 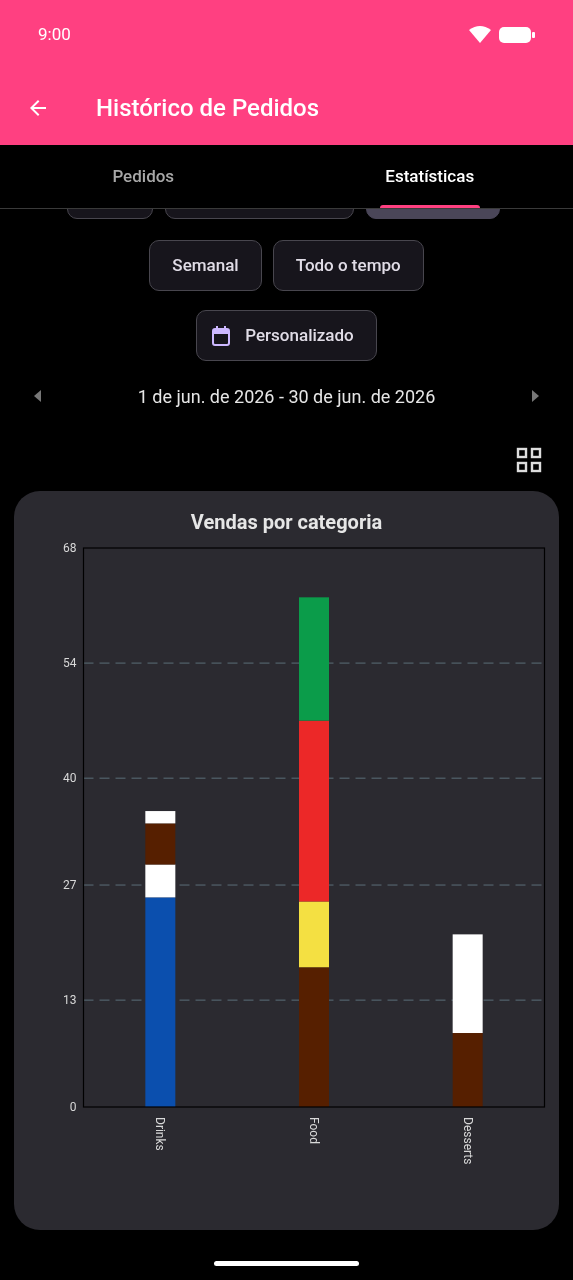 What do you see at coordinates (70, 1000) in the screenshot?
I see `y-tick-label: 13` at bounding box center [70, 1000].